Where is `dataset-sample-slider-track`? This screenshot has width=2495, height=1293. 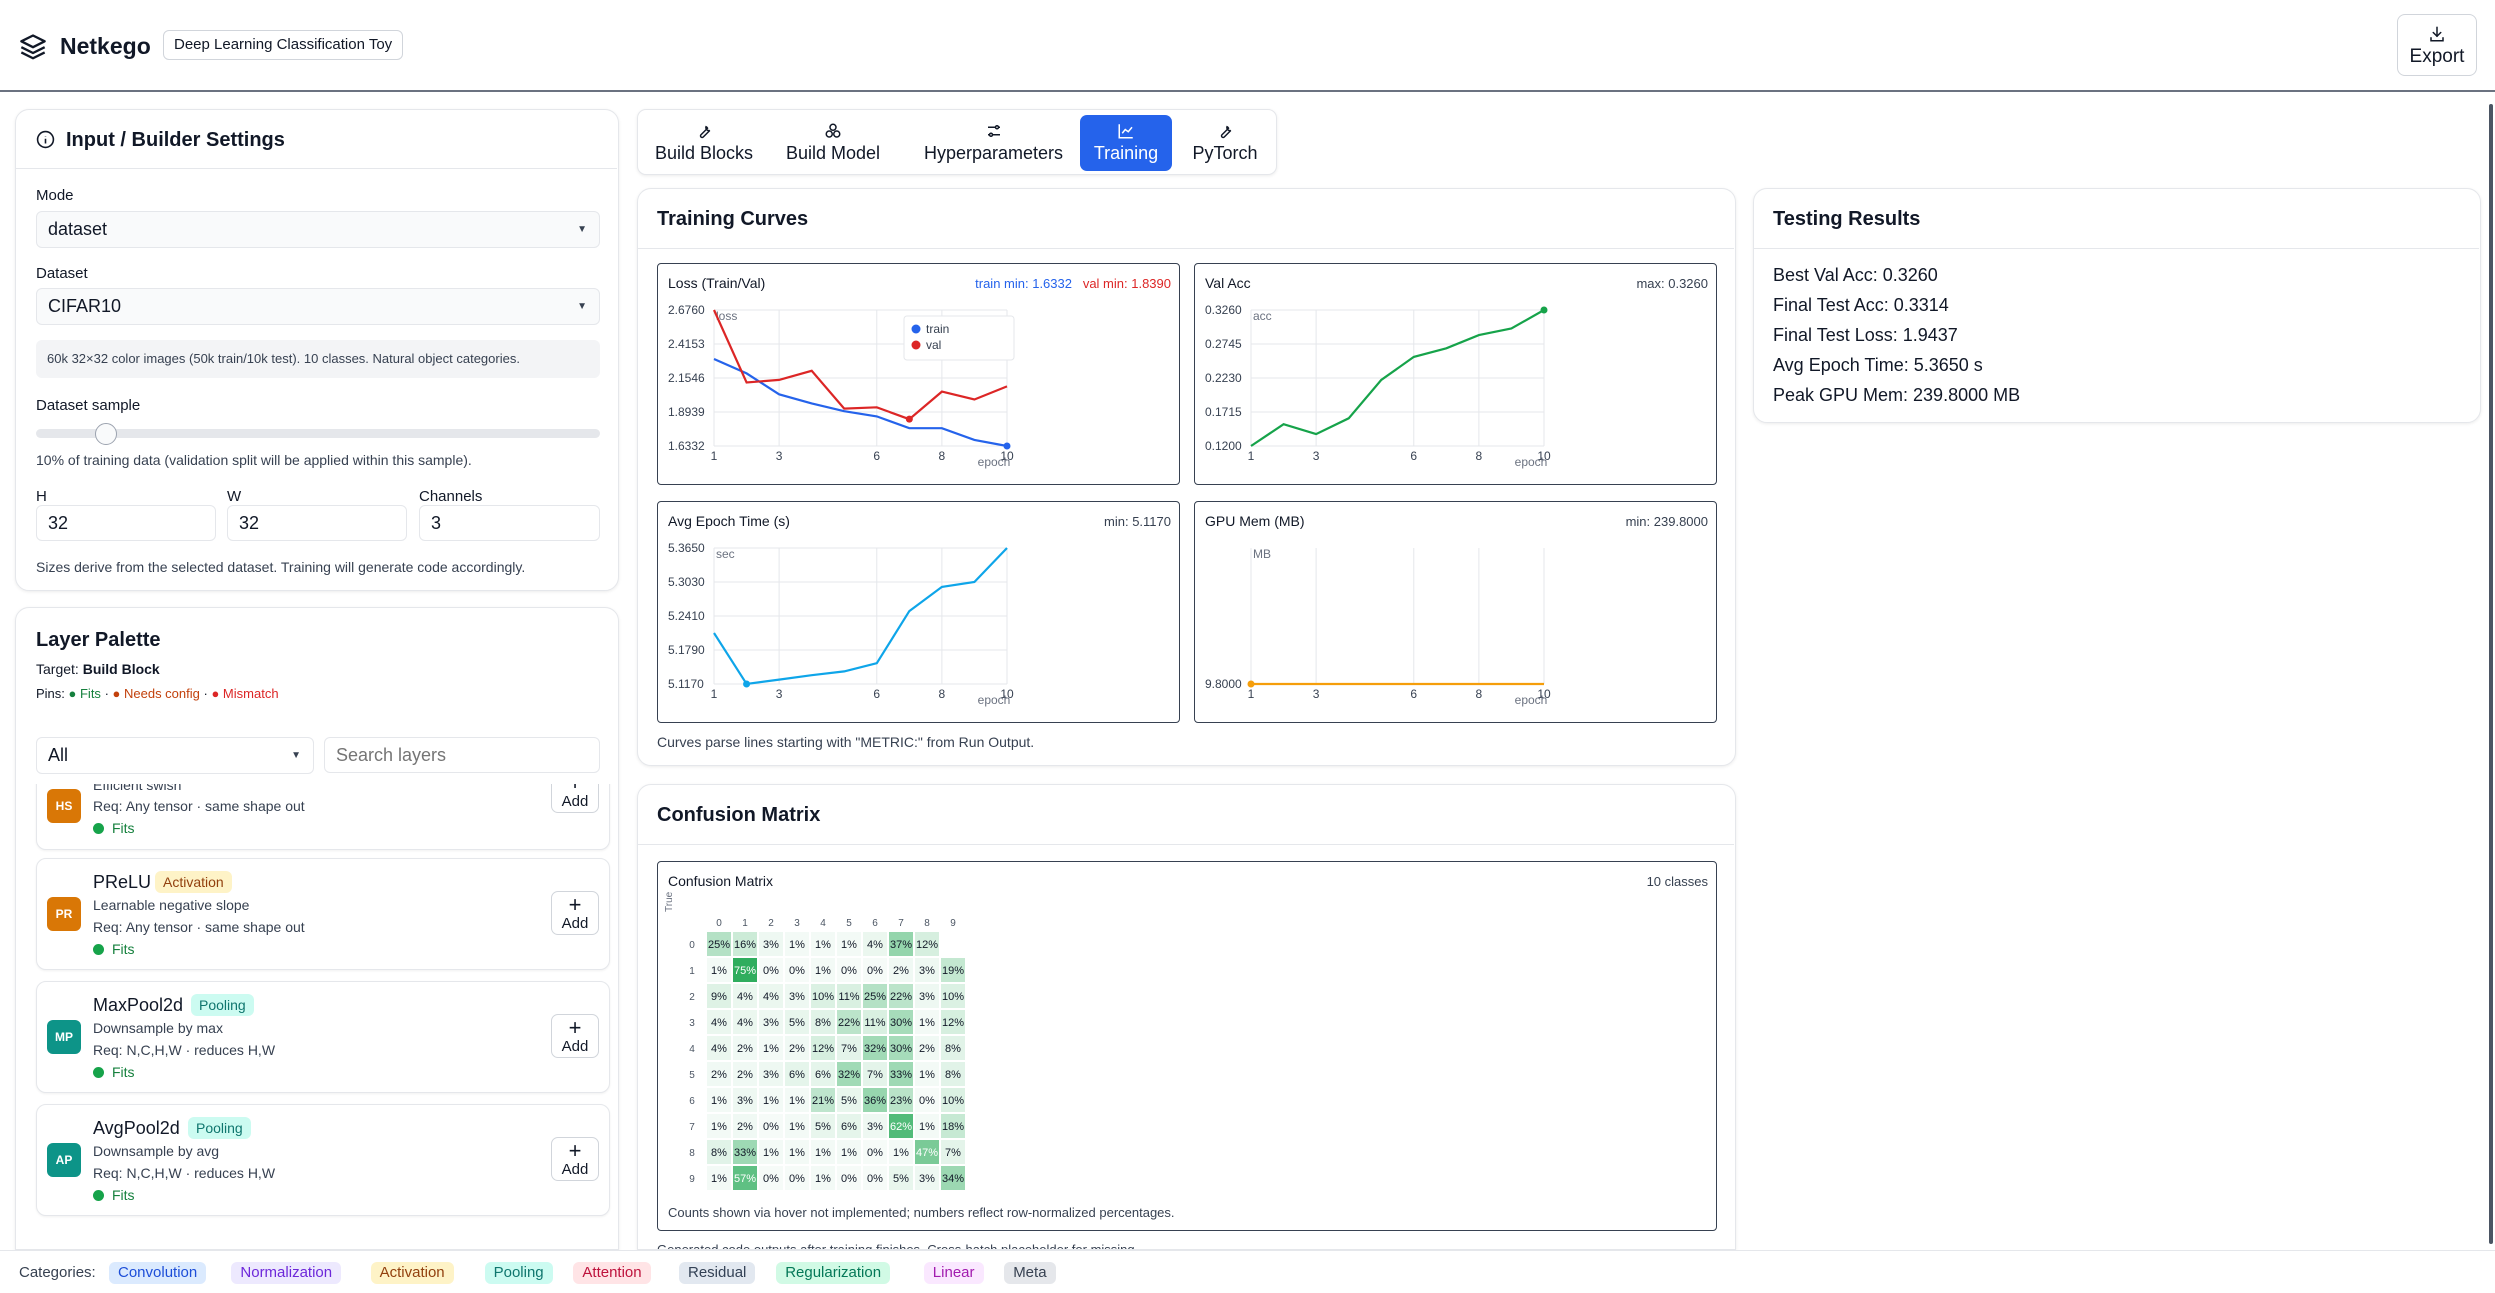
dataset-sample-slider-track is located at coordinates (318, 433).